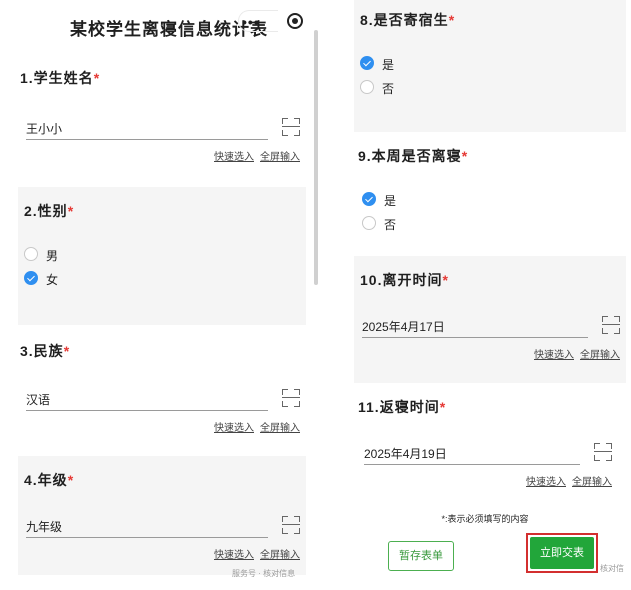  Describe the element at coordinates (162, 27) in the screenshot. I see `form-header: 某校学生离寝信息统计表 •••` at that location.